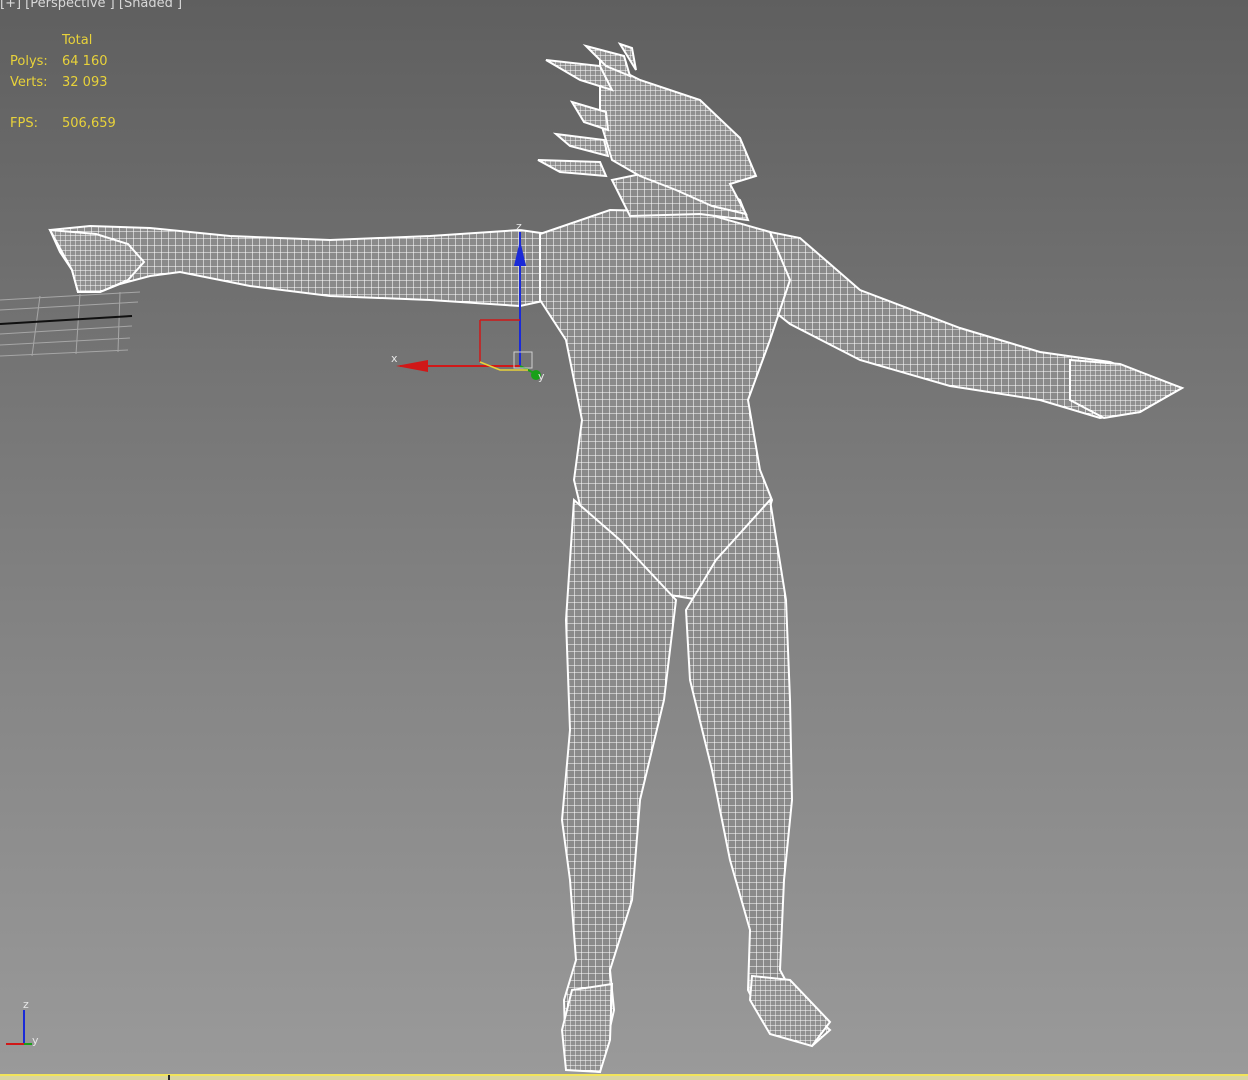  Describe the element at coordinates (758, 772) in the screenshot. I see `right-leg` at that location.